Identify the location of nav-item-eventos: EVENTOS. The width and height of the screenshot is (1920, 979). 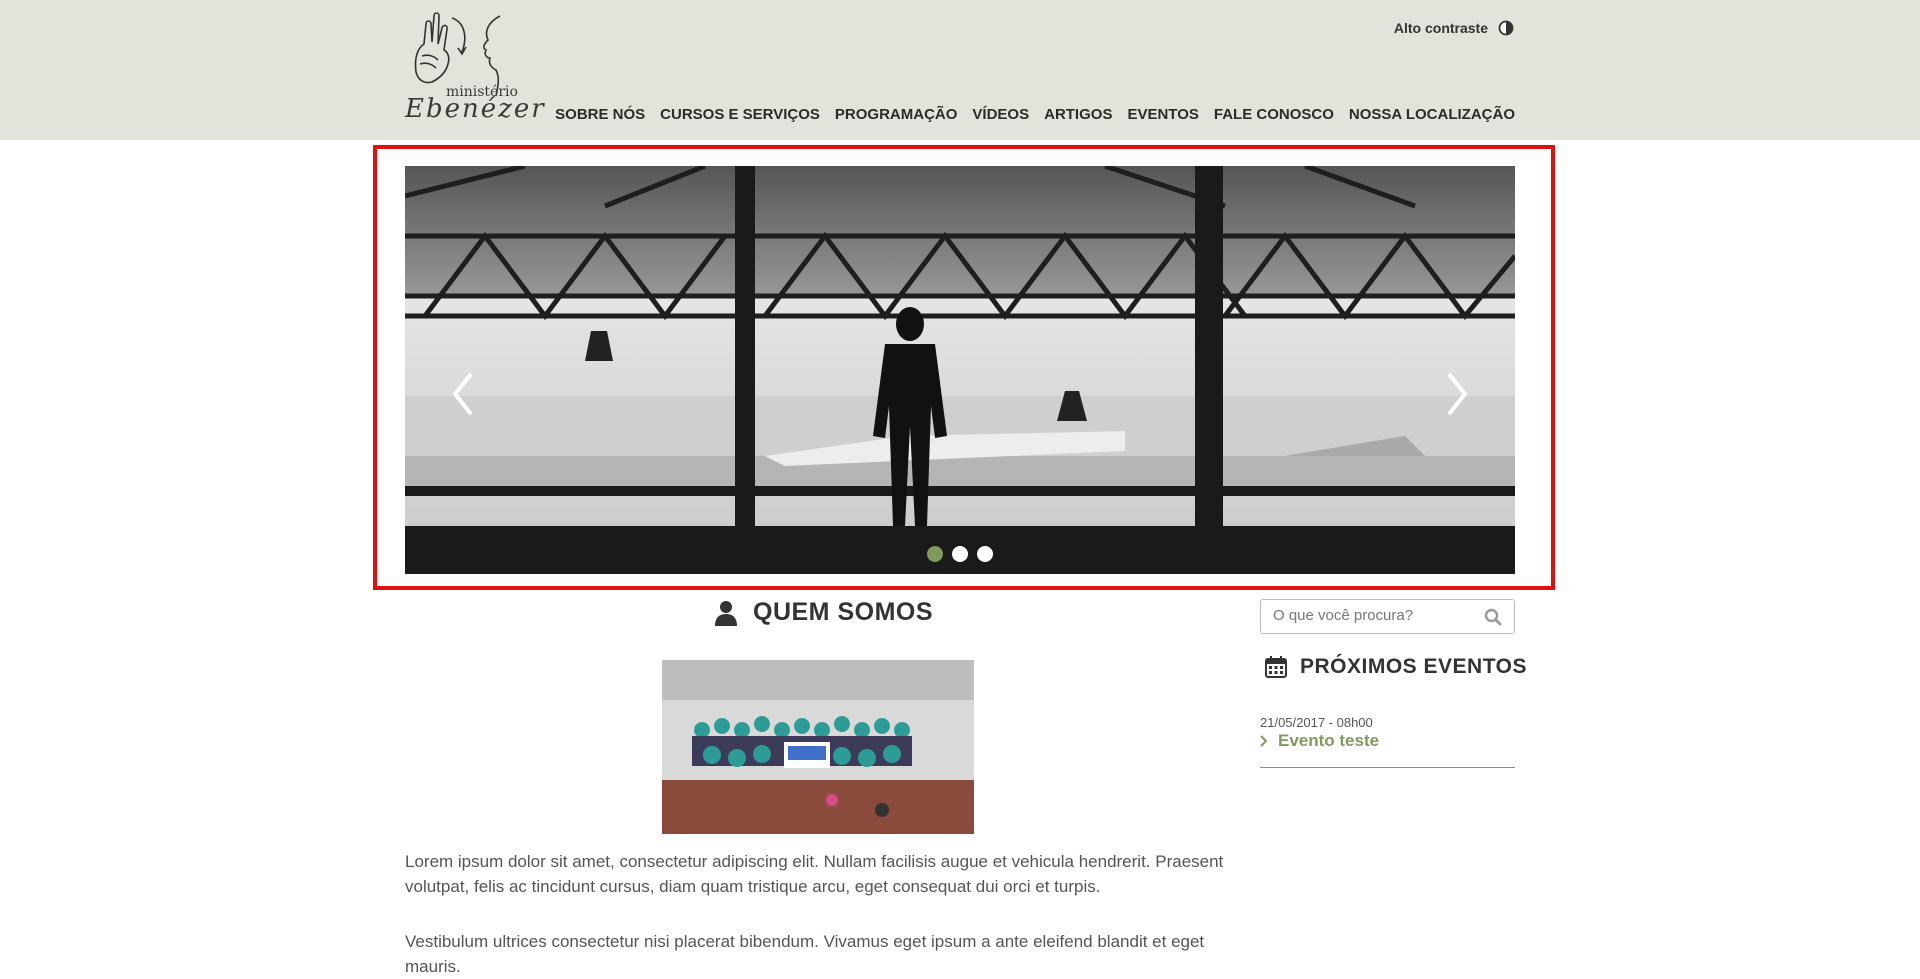
(1162, 114).